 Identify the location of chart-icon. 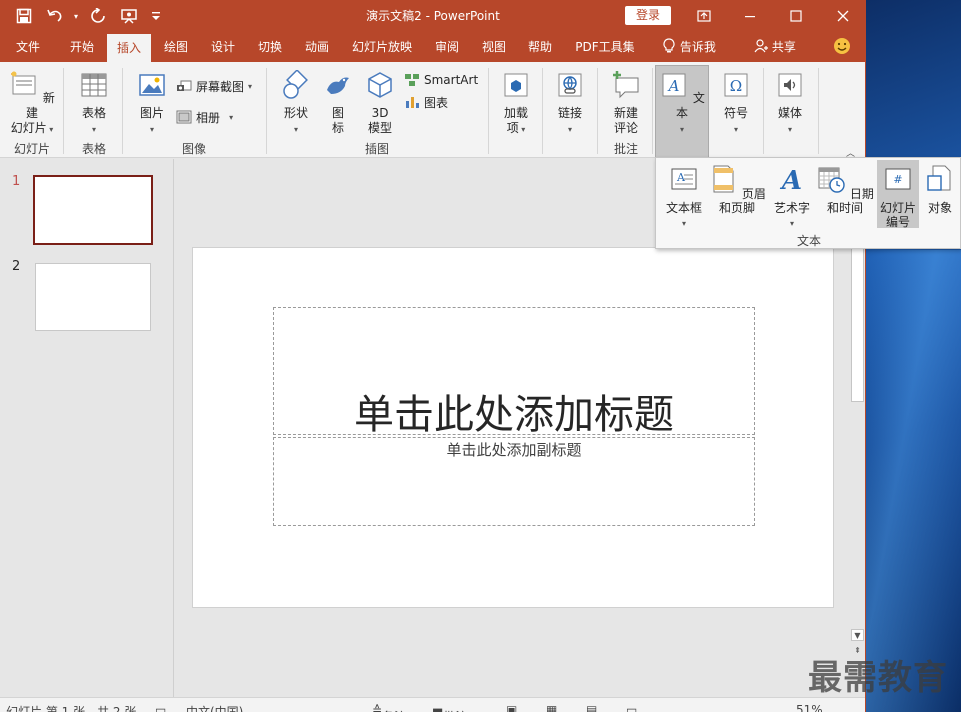
(412, 102).